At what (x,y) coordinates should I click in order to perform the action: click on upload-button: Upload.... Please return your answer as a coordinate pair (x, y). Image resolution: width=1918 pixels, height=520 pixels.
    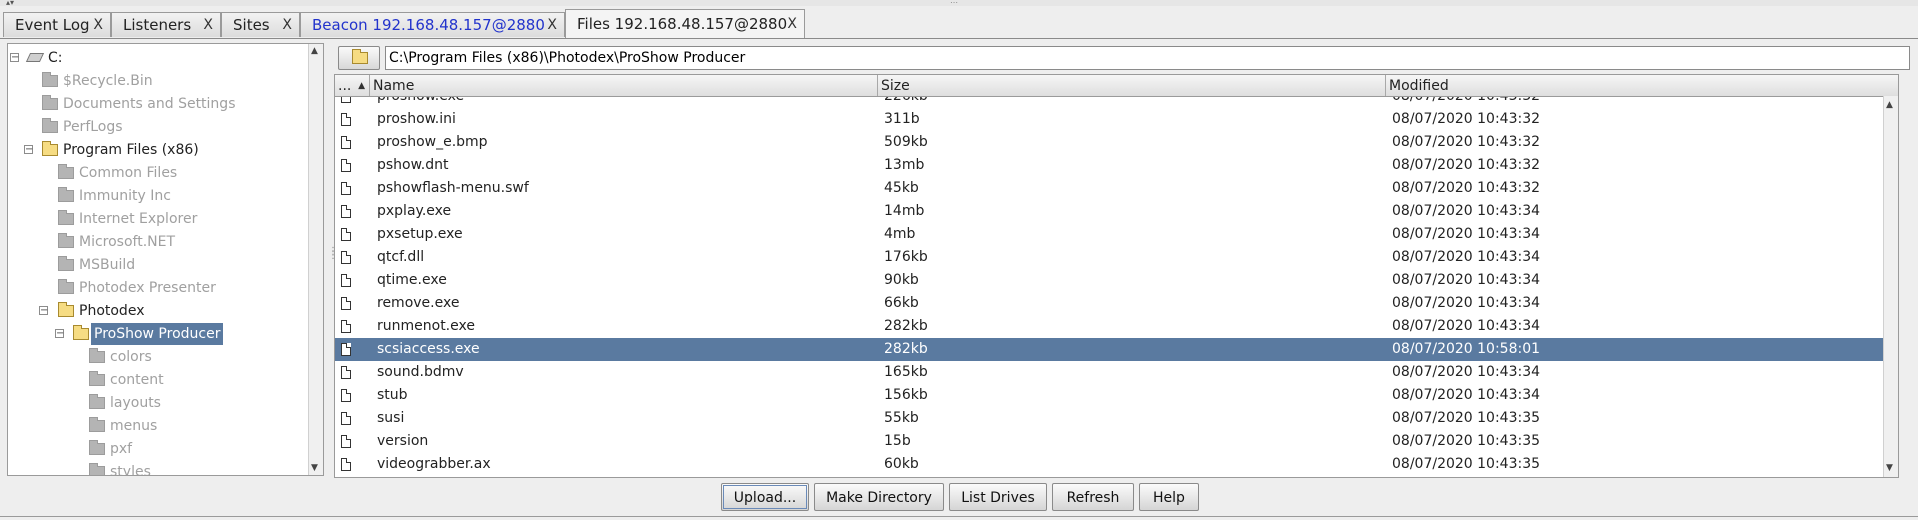
    Looking at the image, I should click on (765, 497).